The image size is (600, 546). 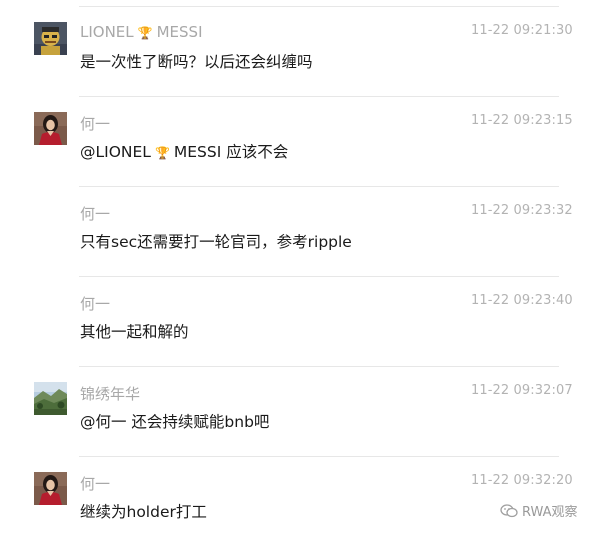 What do you see at coordinates (115, 152) in the screenshot?
I see `mention-first: @LIONEL` at bounding box center [115, 152].